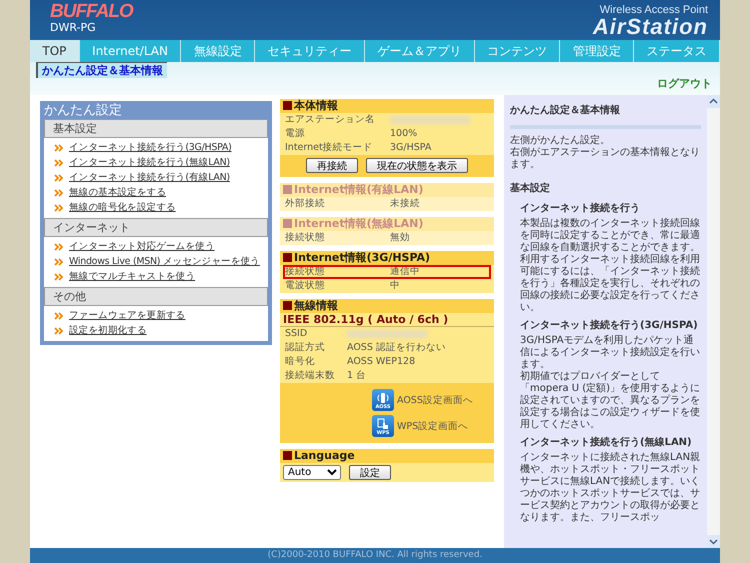 The width and height of the screenshot is (750, 563). What do you see at coordinates (332, 165) in the screenshot?
I see `action-button: 再接続` at bounding box center [332, 165].